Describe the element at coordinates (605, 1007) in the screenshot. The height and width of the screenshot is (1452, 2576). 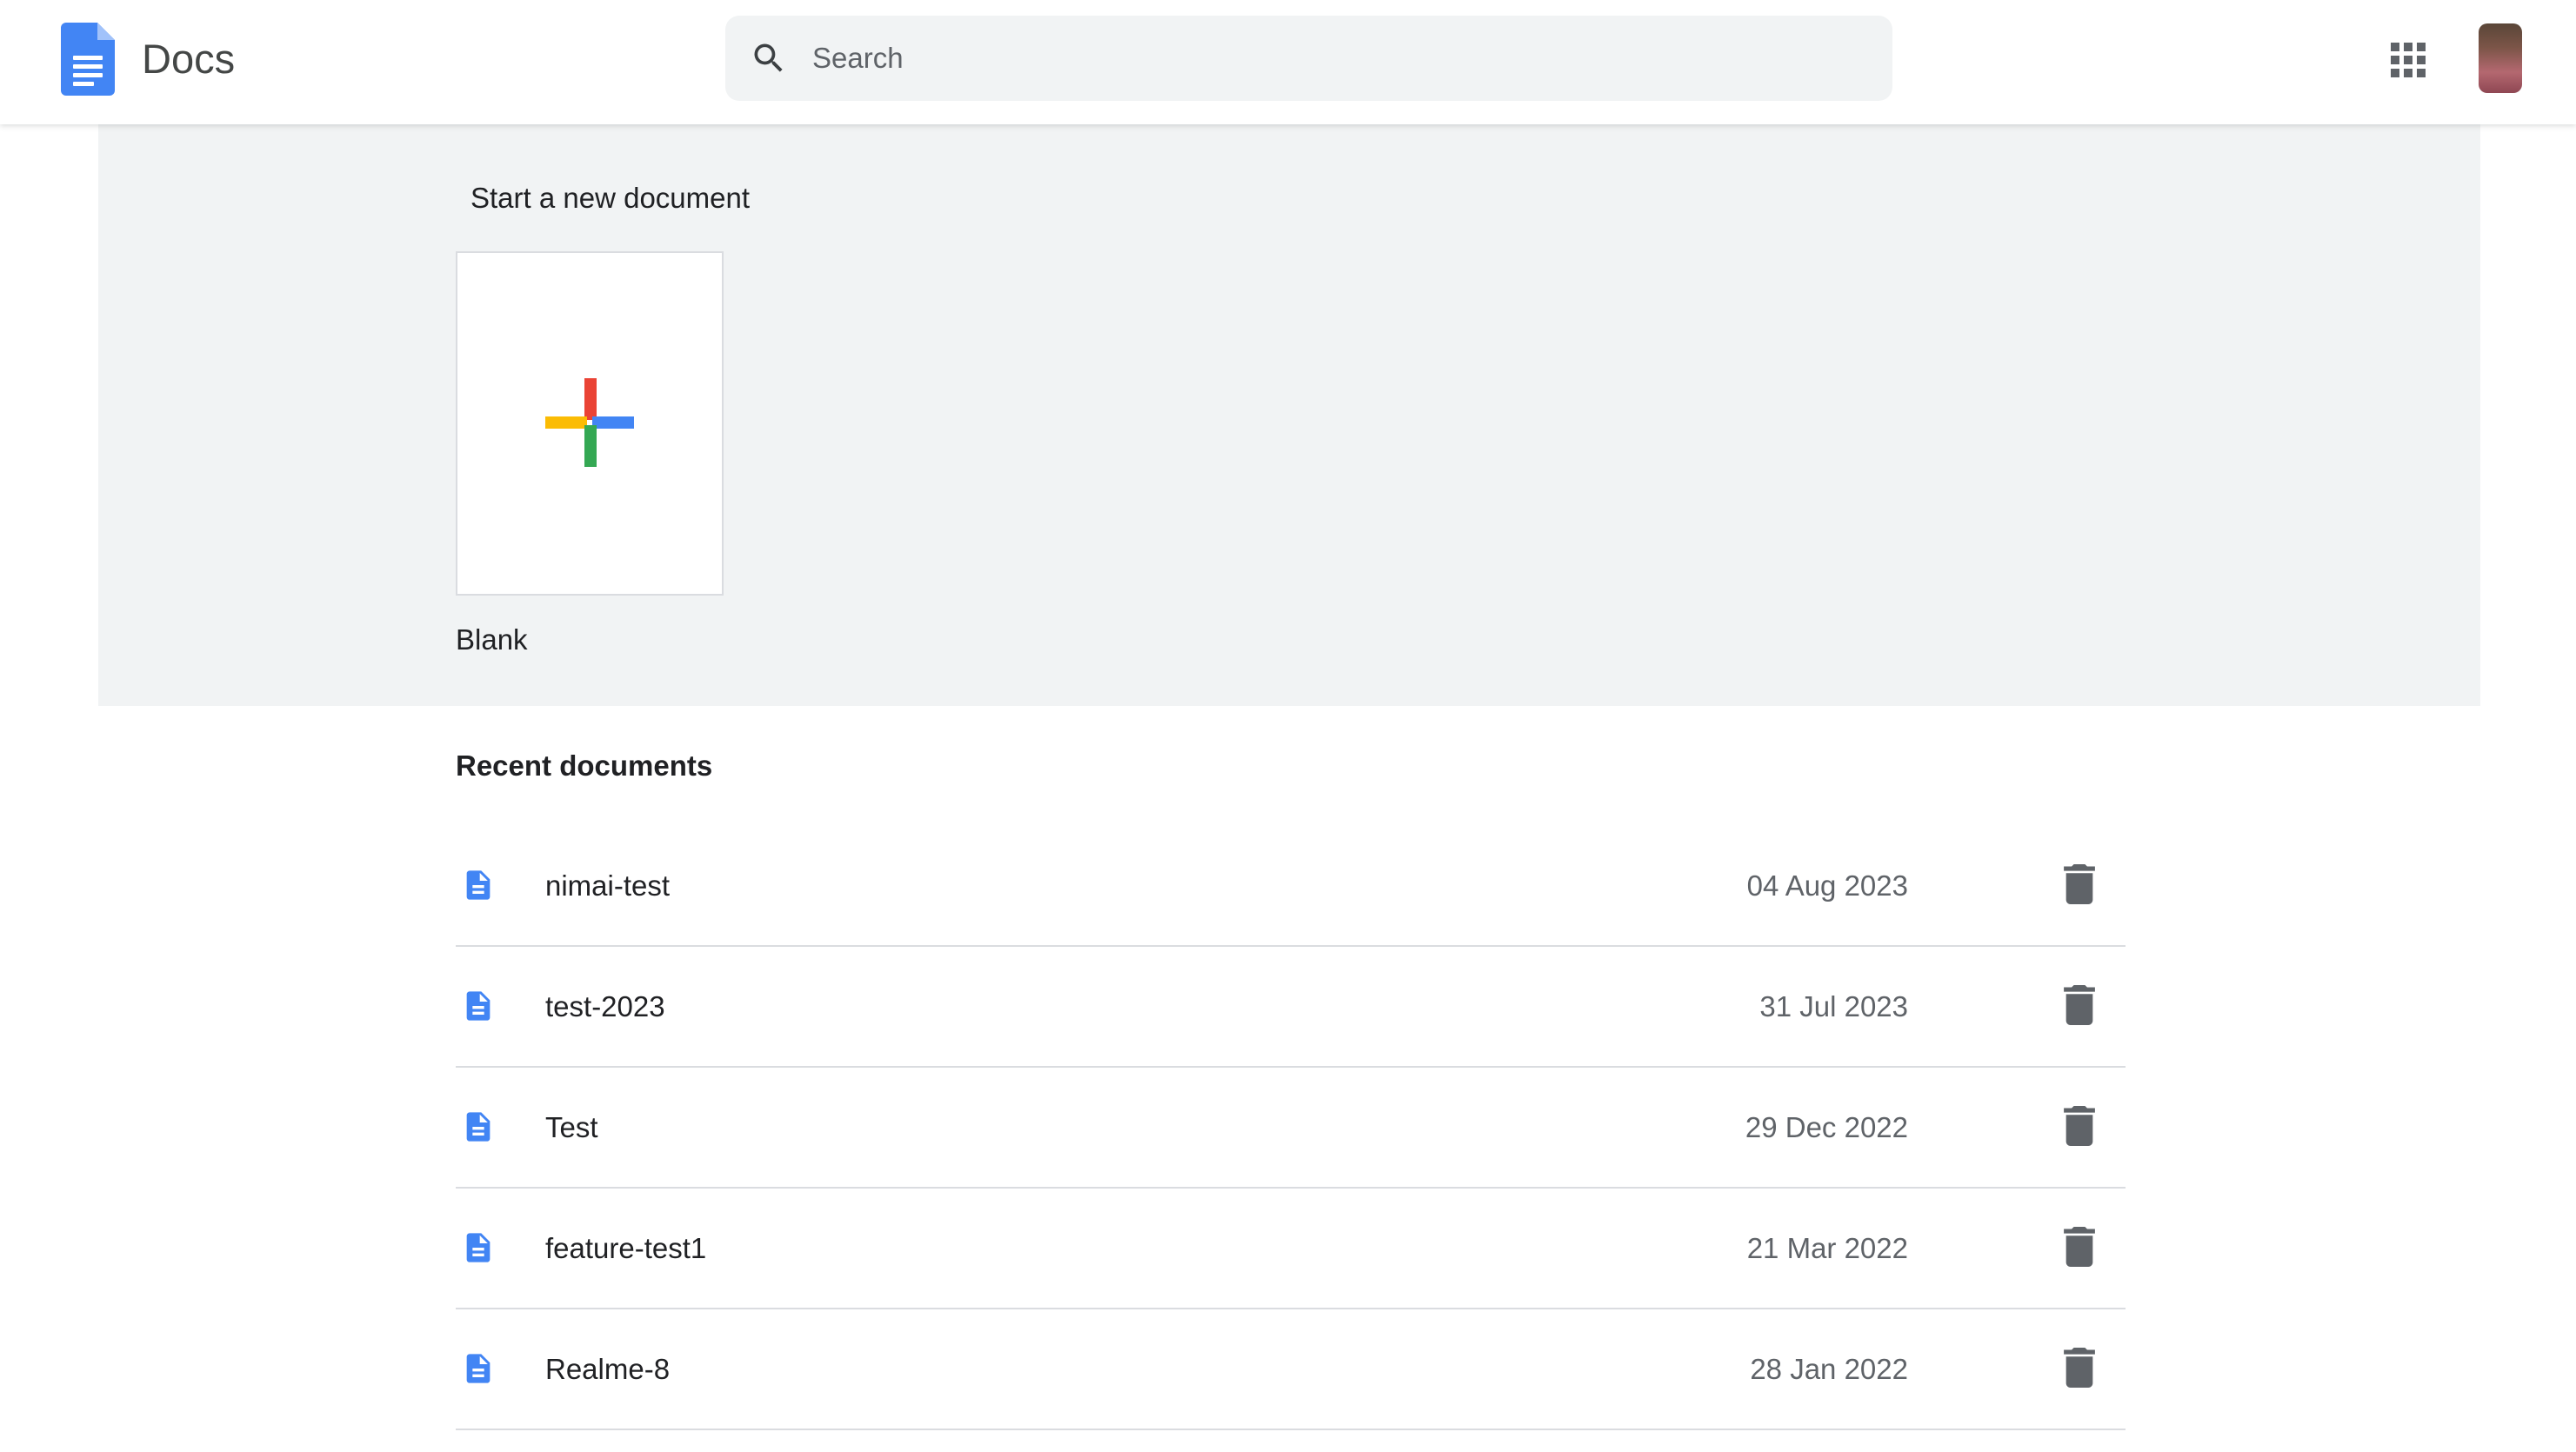
I see `document-name: test-2023` at that location.